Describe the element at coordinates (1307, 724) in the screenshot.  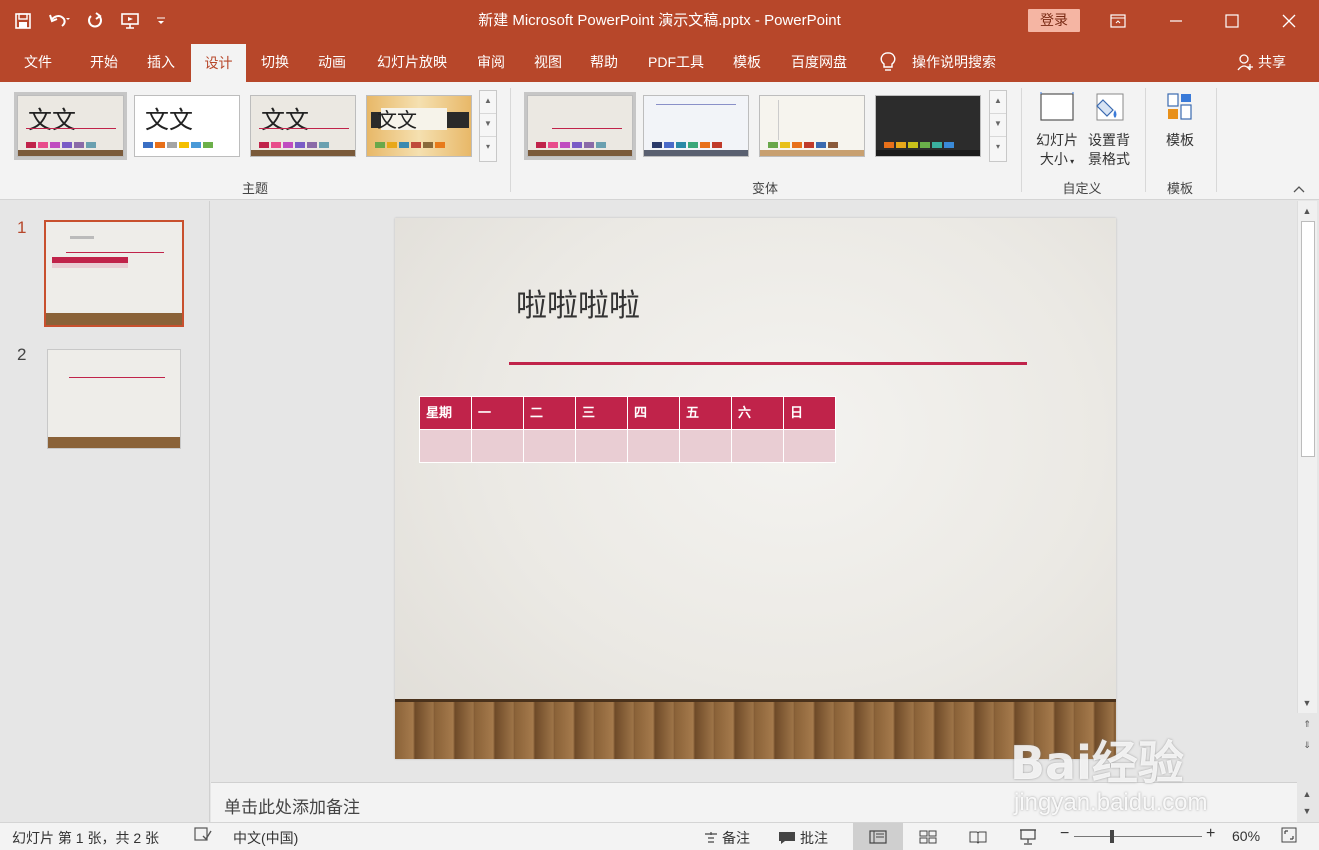
I see `previous-slide-icon: ⇑` at that location.